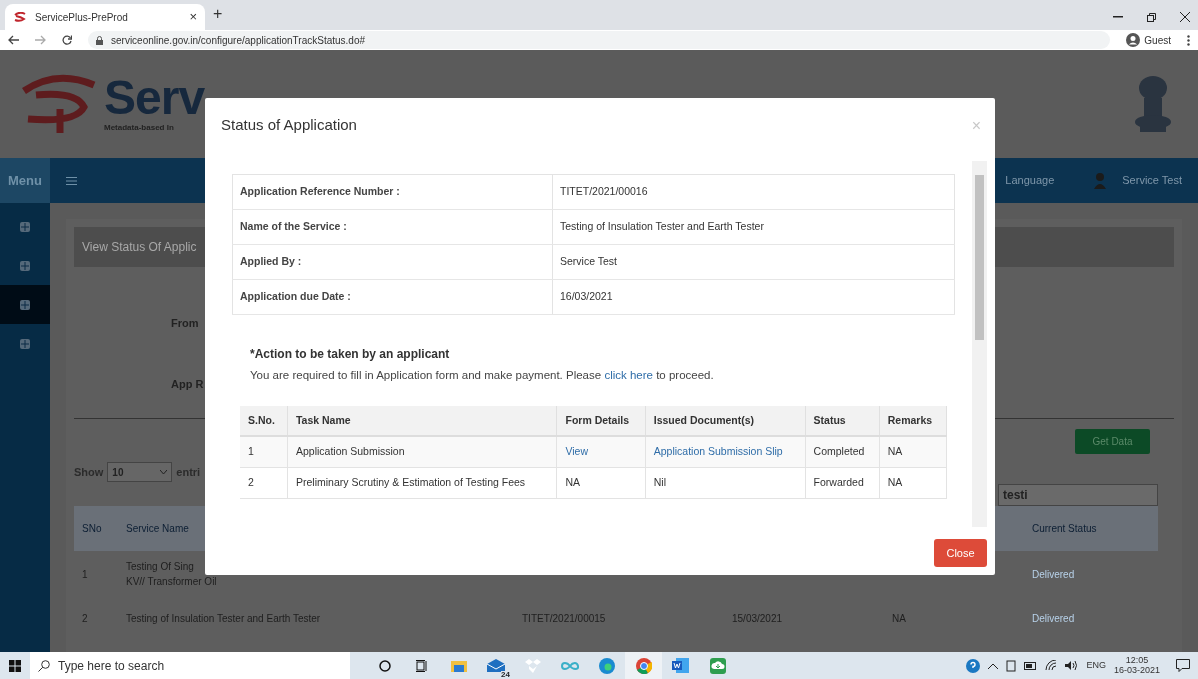 The width and height of the screenshot is (1198, 679). I want to click on field-value: TITET/2021/00016, so click(604, 191).